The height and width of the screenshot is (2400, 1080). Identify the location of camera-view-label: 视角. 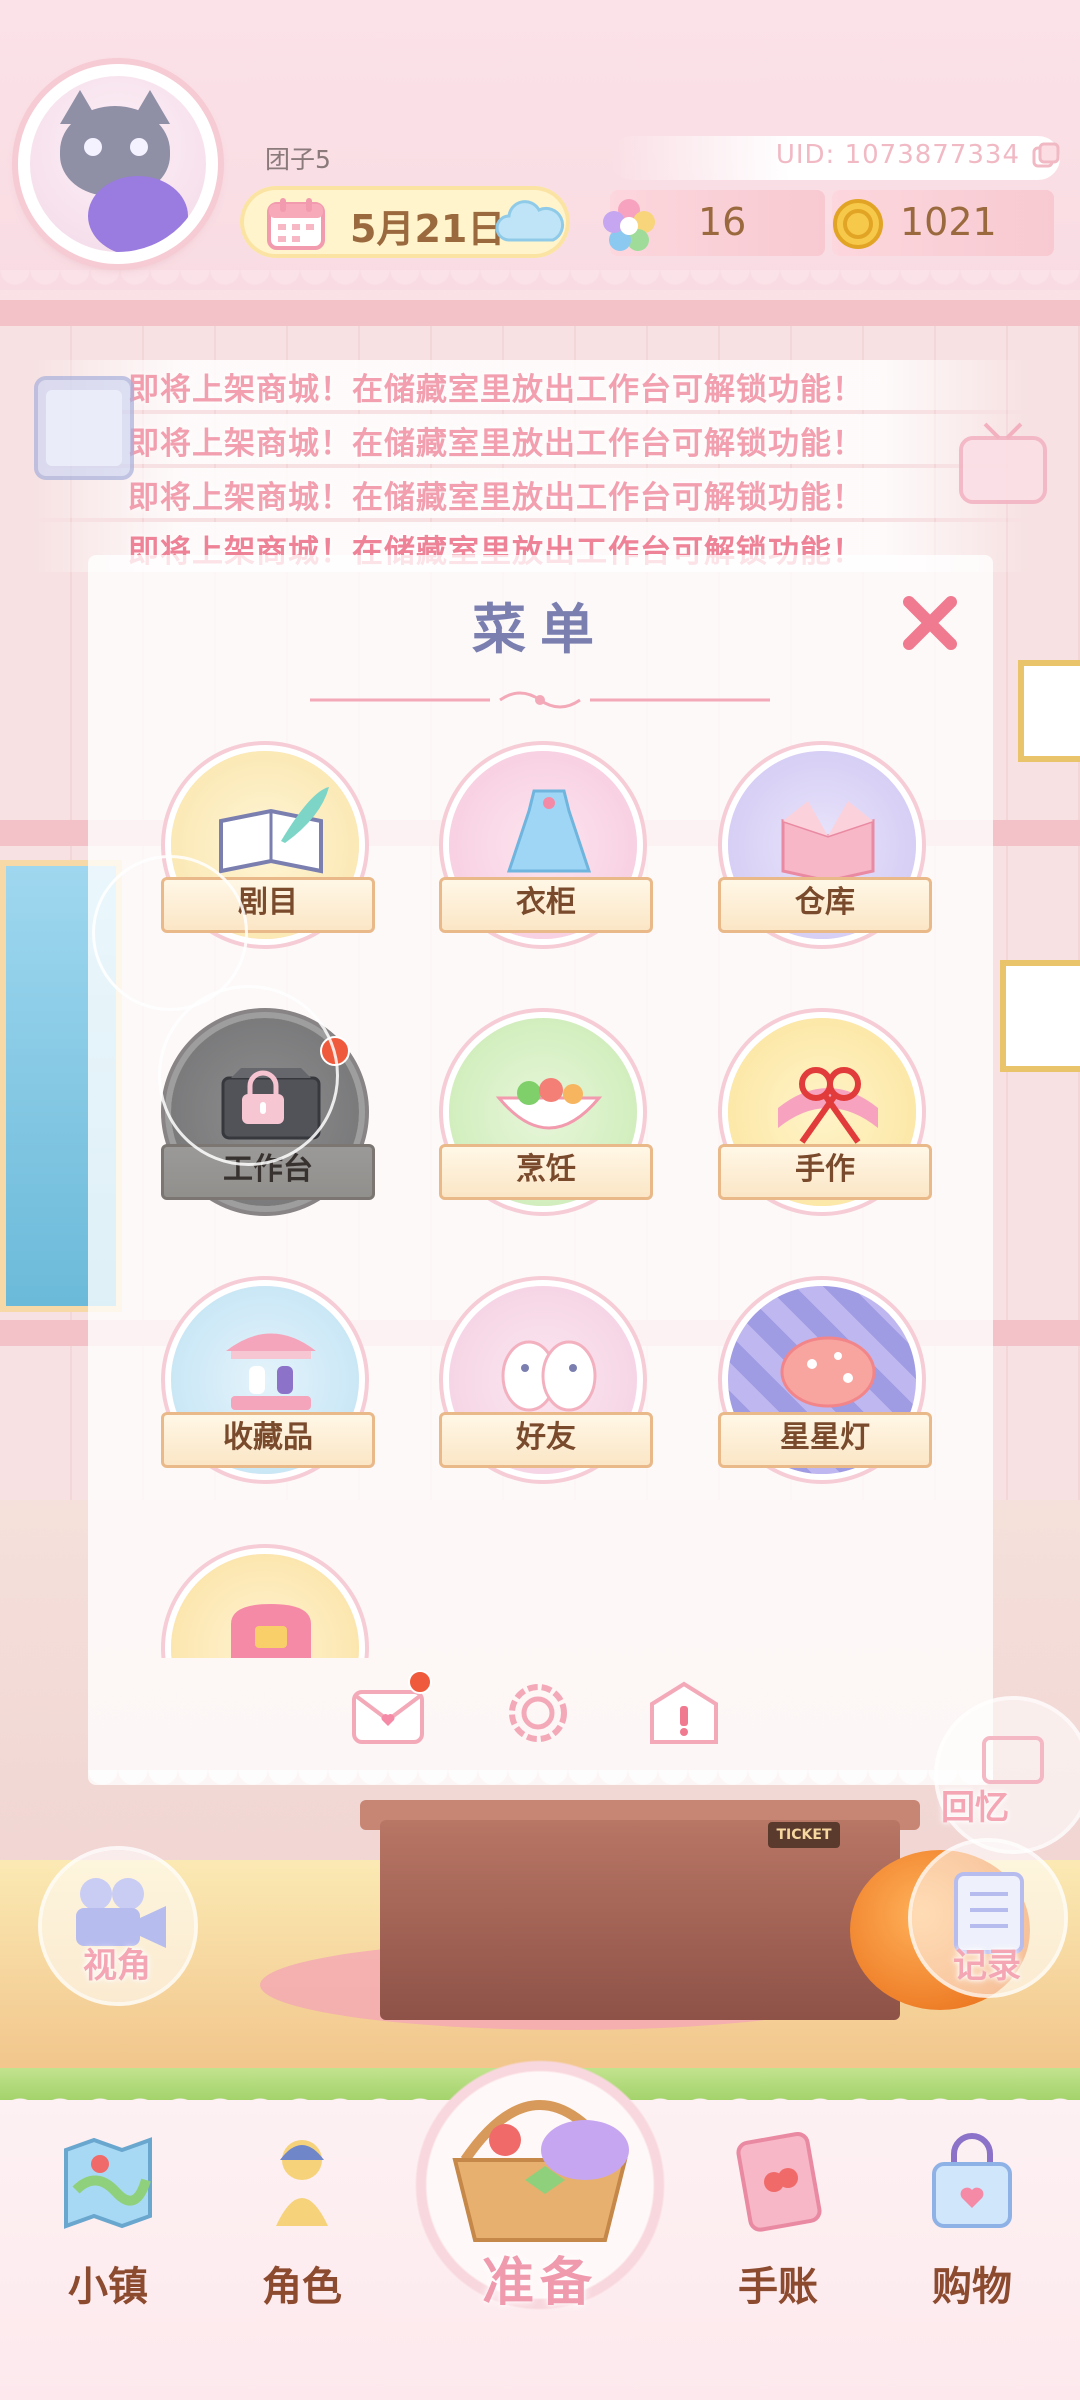
(117, 1966).